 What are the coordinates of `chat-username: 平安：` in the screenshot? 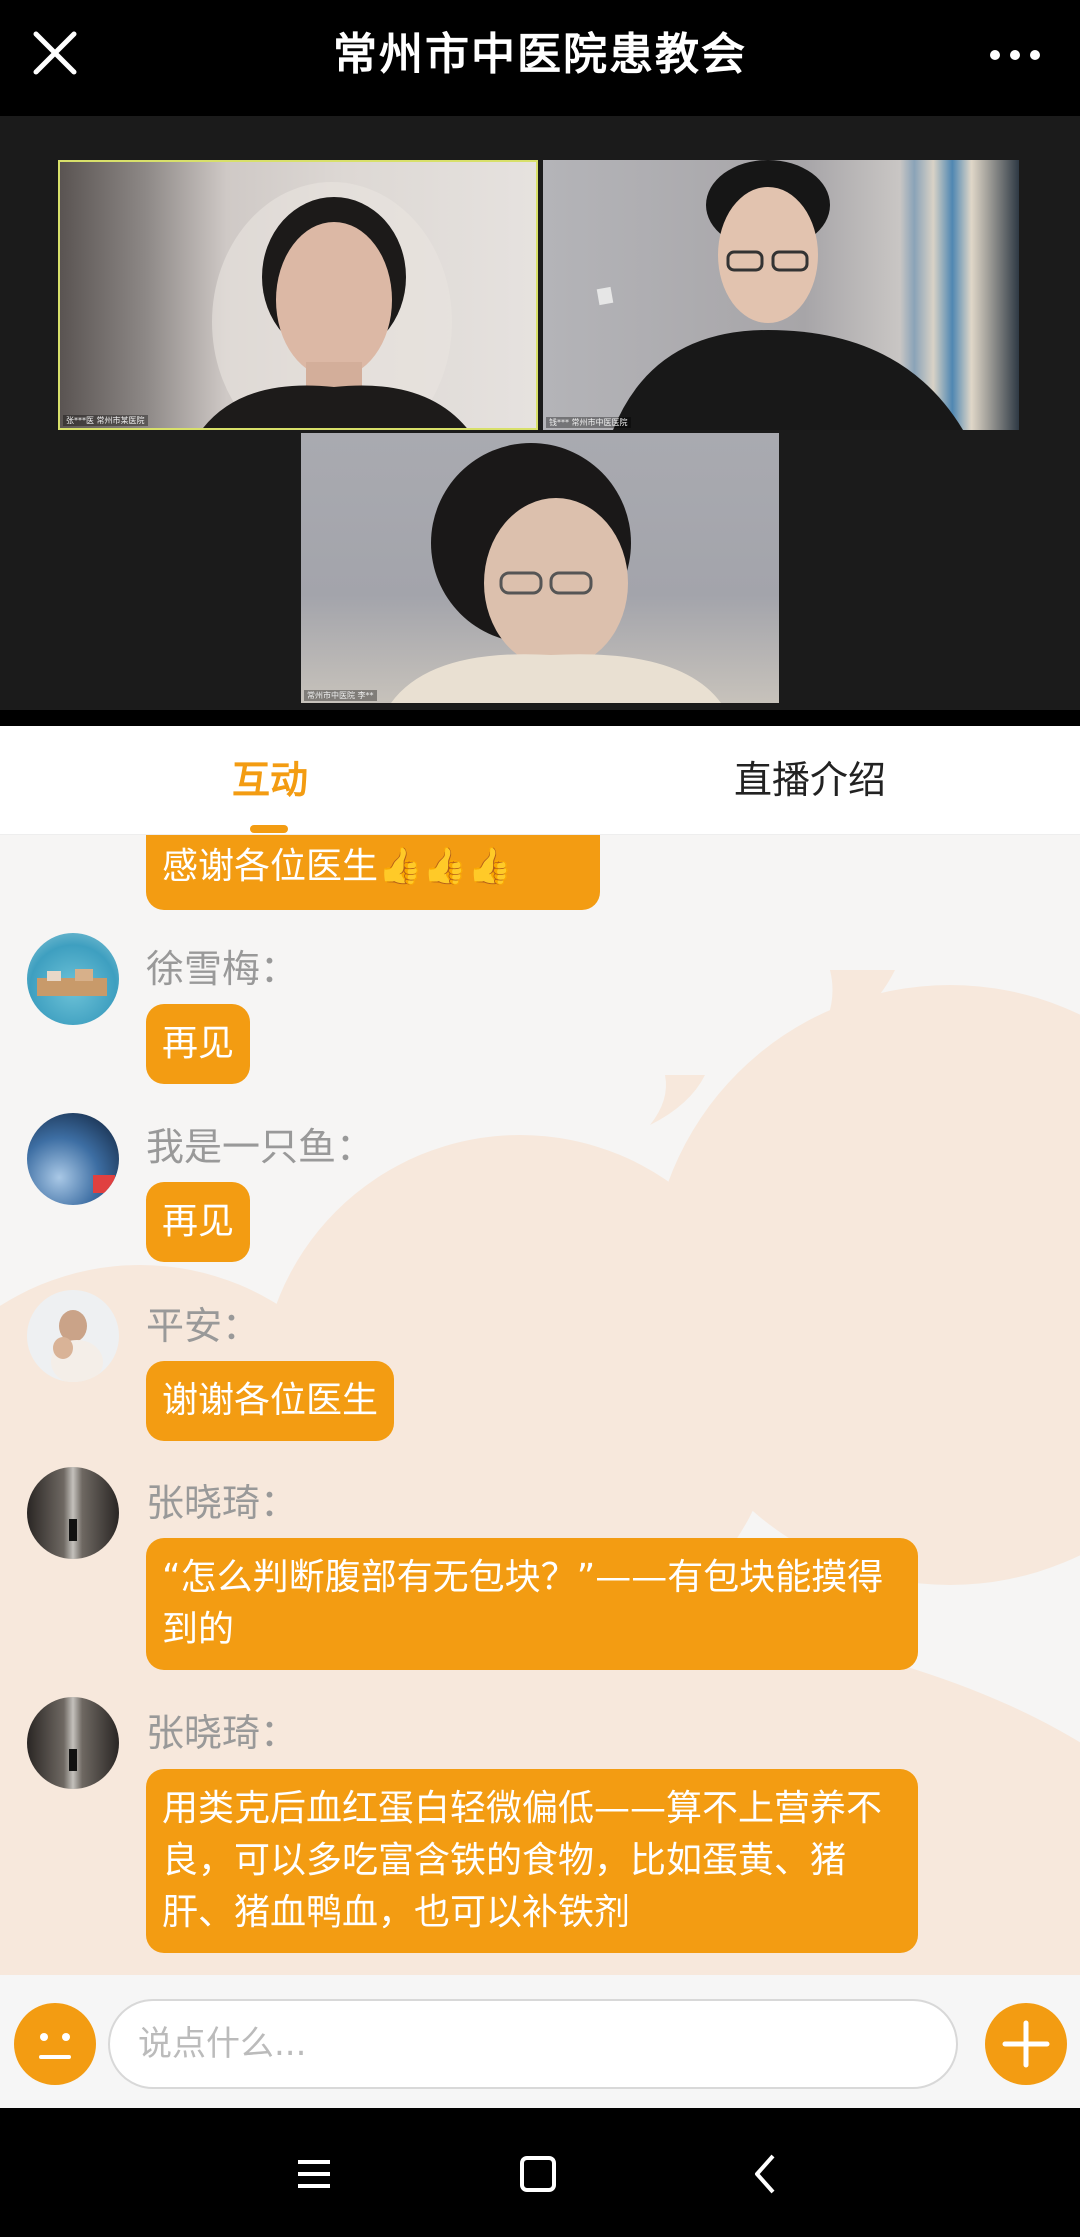 It's located at (203, 1326).